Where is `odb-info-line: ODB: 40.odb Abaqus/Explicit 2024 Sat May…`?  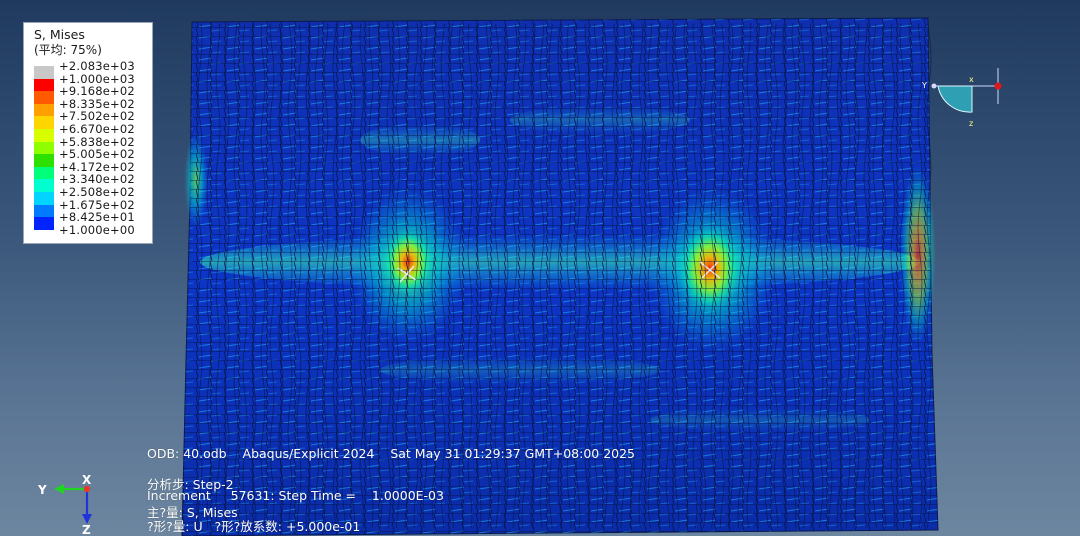 odb-info-line: ODB: 40.odb Abaqus/Explicit 2024 Sat May… is located at coordinates (391, 453).